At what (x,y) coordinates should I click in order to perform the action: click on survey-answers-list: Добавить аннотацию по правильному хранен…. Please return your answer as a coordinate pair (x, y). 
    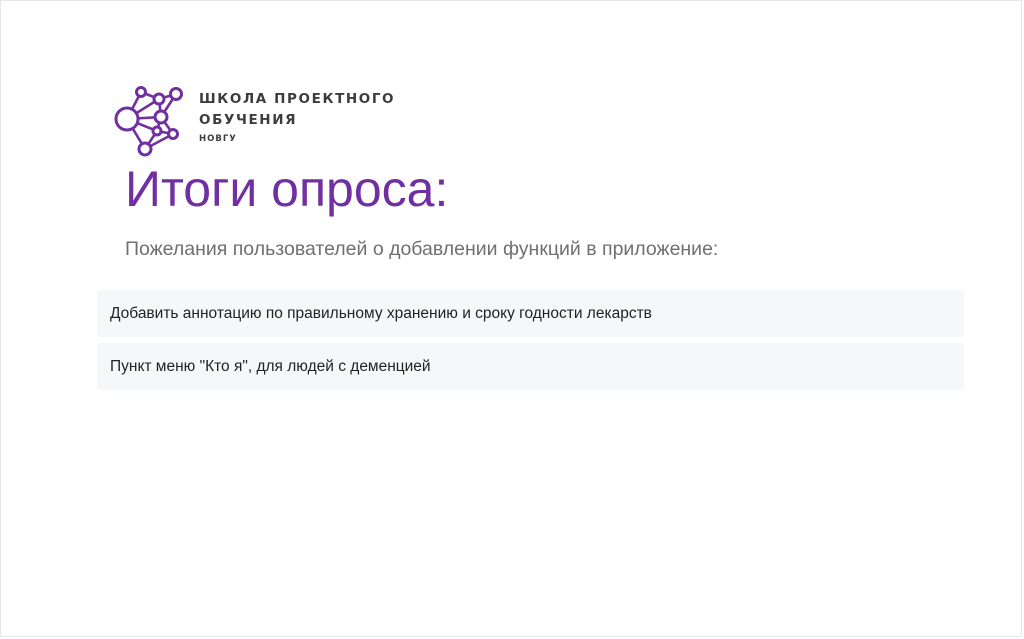
    Looking at the image, I should click on (530, 343).